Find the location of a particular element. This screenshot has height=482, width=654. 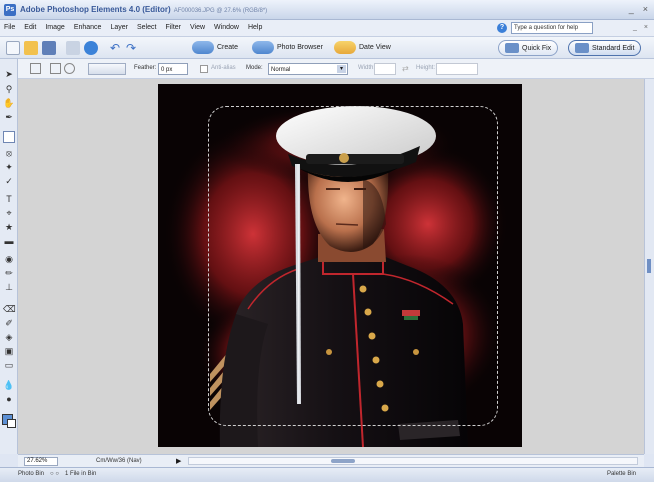

date-view-button: Date View is located at coordinates (362, 47).